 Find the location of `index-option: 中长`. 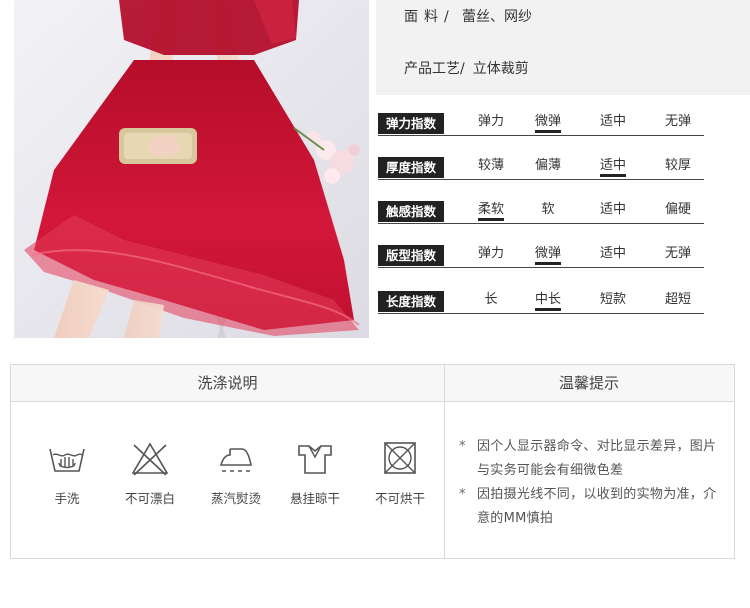

index-option: 中长 is located at coordinates (548, 299).